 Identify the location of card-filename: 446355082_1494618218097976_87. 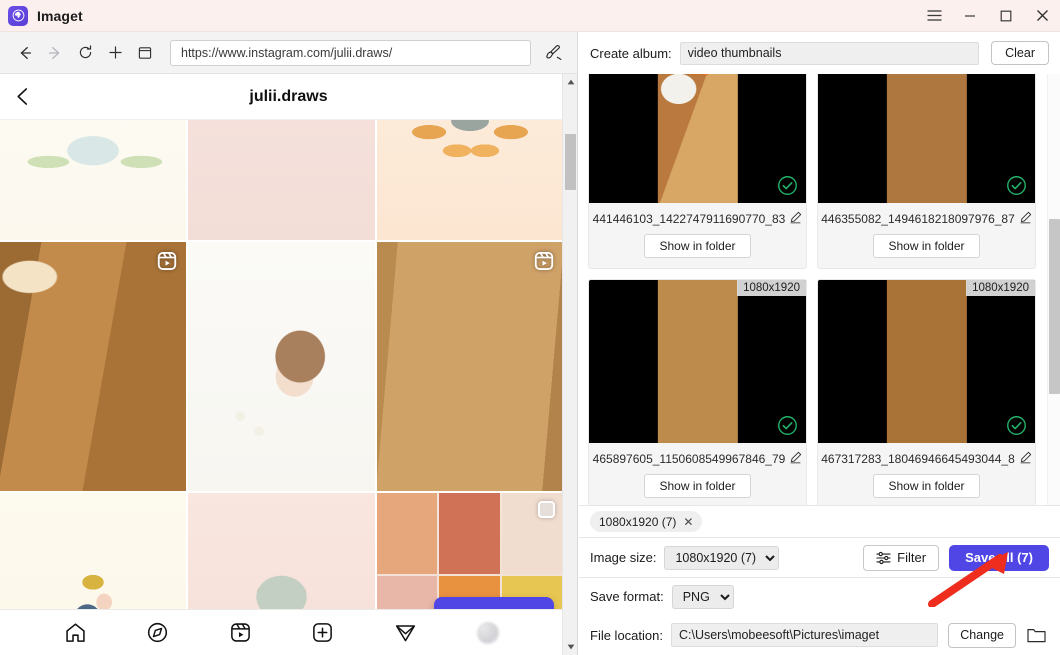
(918, 219).